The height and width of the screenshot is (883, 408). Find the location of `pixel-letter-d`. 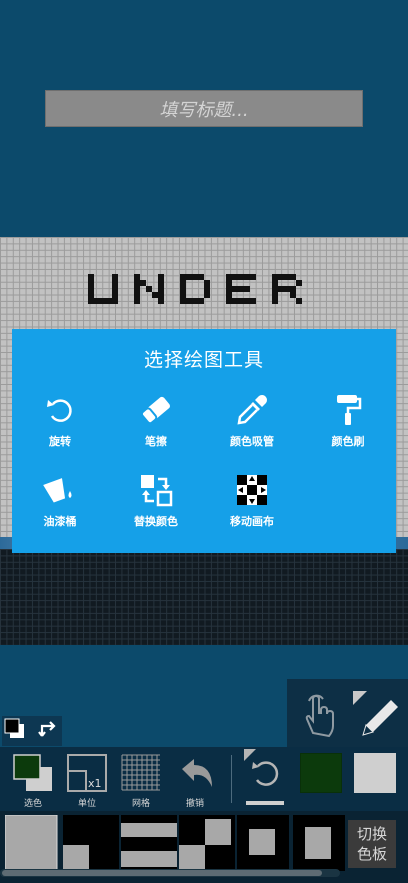

pixel-letter-d is located at coordinates (195, 289).